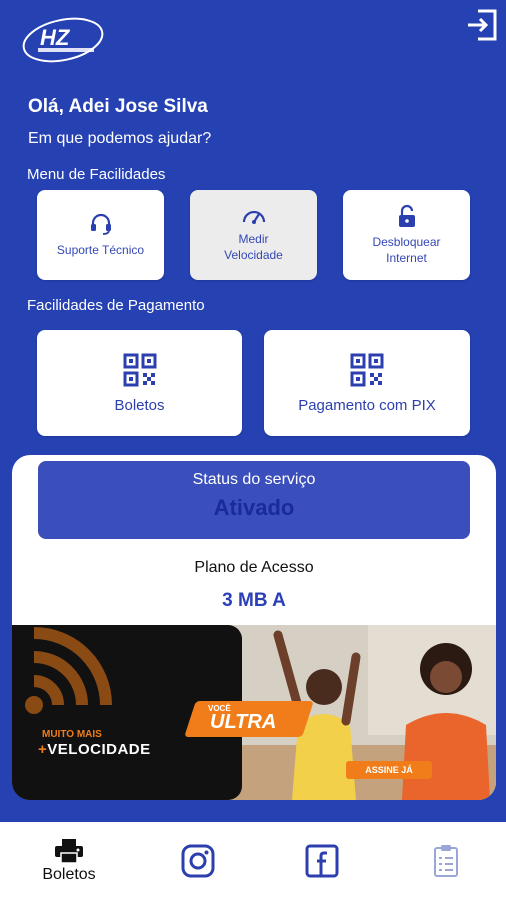  Describe the element at coordinates (254, 507) in the screenshot. I see `status-badge: Ativado` at that location.